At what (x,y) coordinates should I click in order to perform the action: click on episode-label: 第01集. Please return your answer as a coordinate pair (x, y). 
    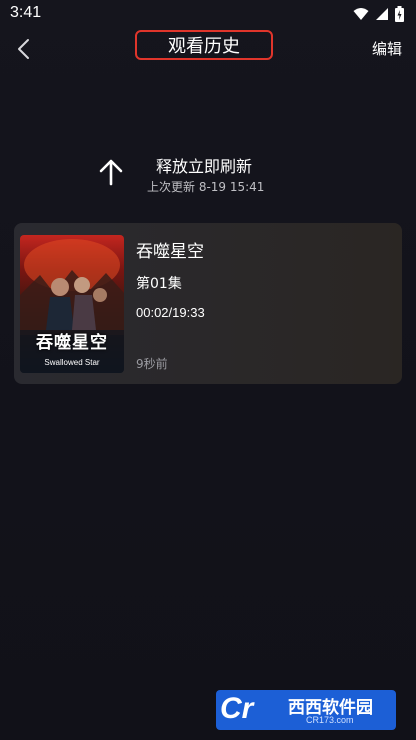
    Looking at the image, I should click on (159, 284).